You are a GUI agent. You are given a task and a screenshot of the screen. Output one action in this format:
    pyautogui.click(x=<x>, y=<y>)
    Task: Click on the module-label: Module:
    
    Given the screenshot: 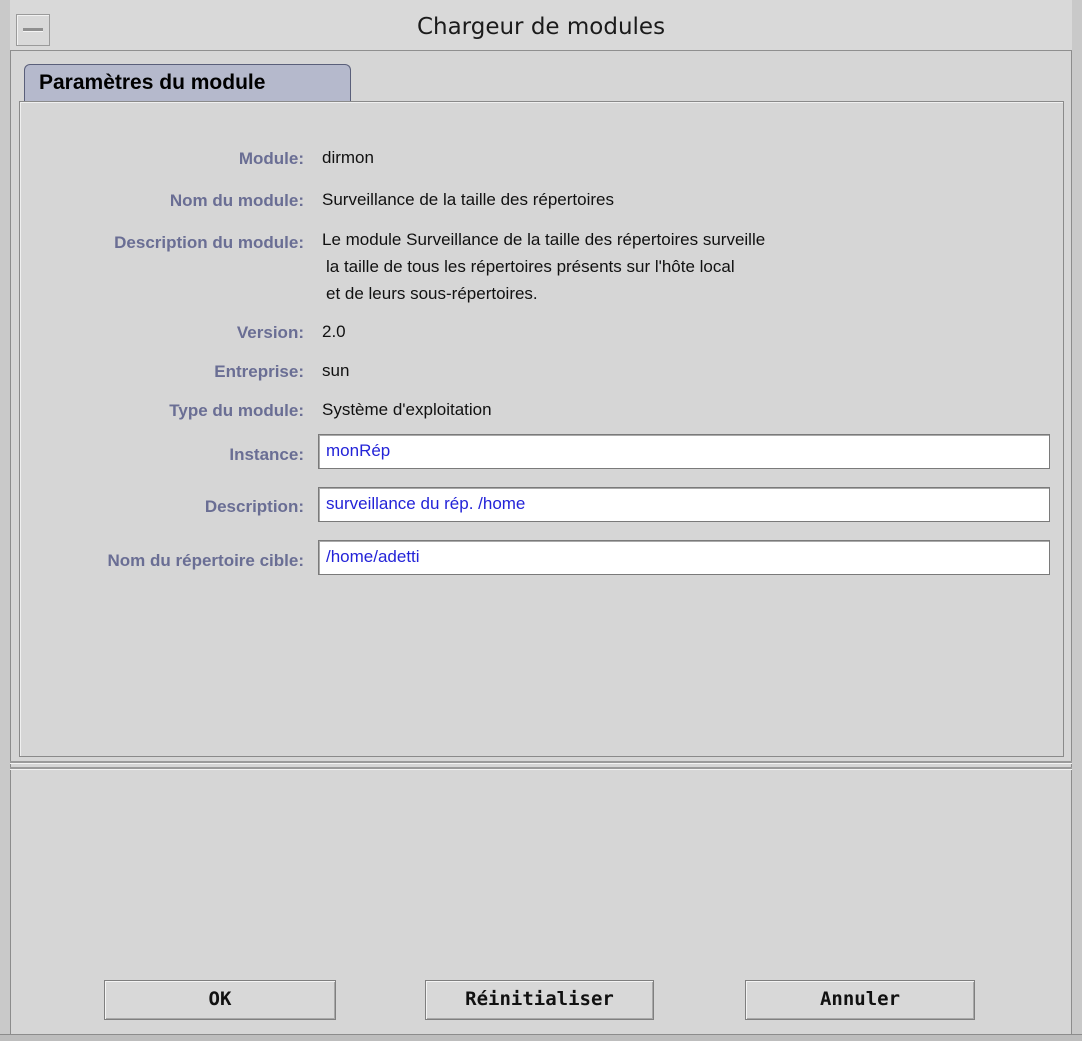 What is the action you would take?
    pyautogui.click(x=271, y=158)
    